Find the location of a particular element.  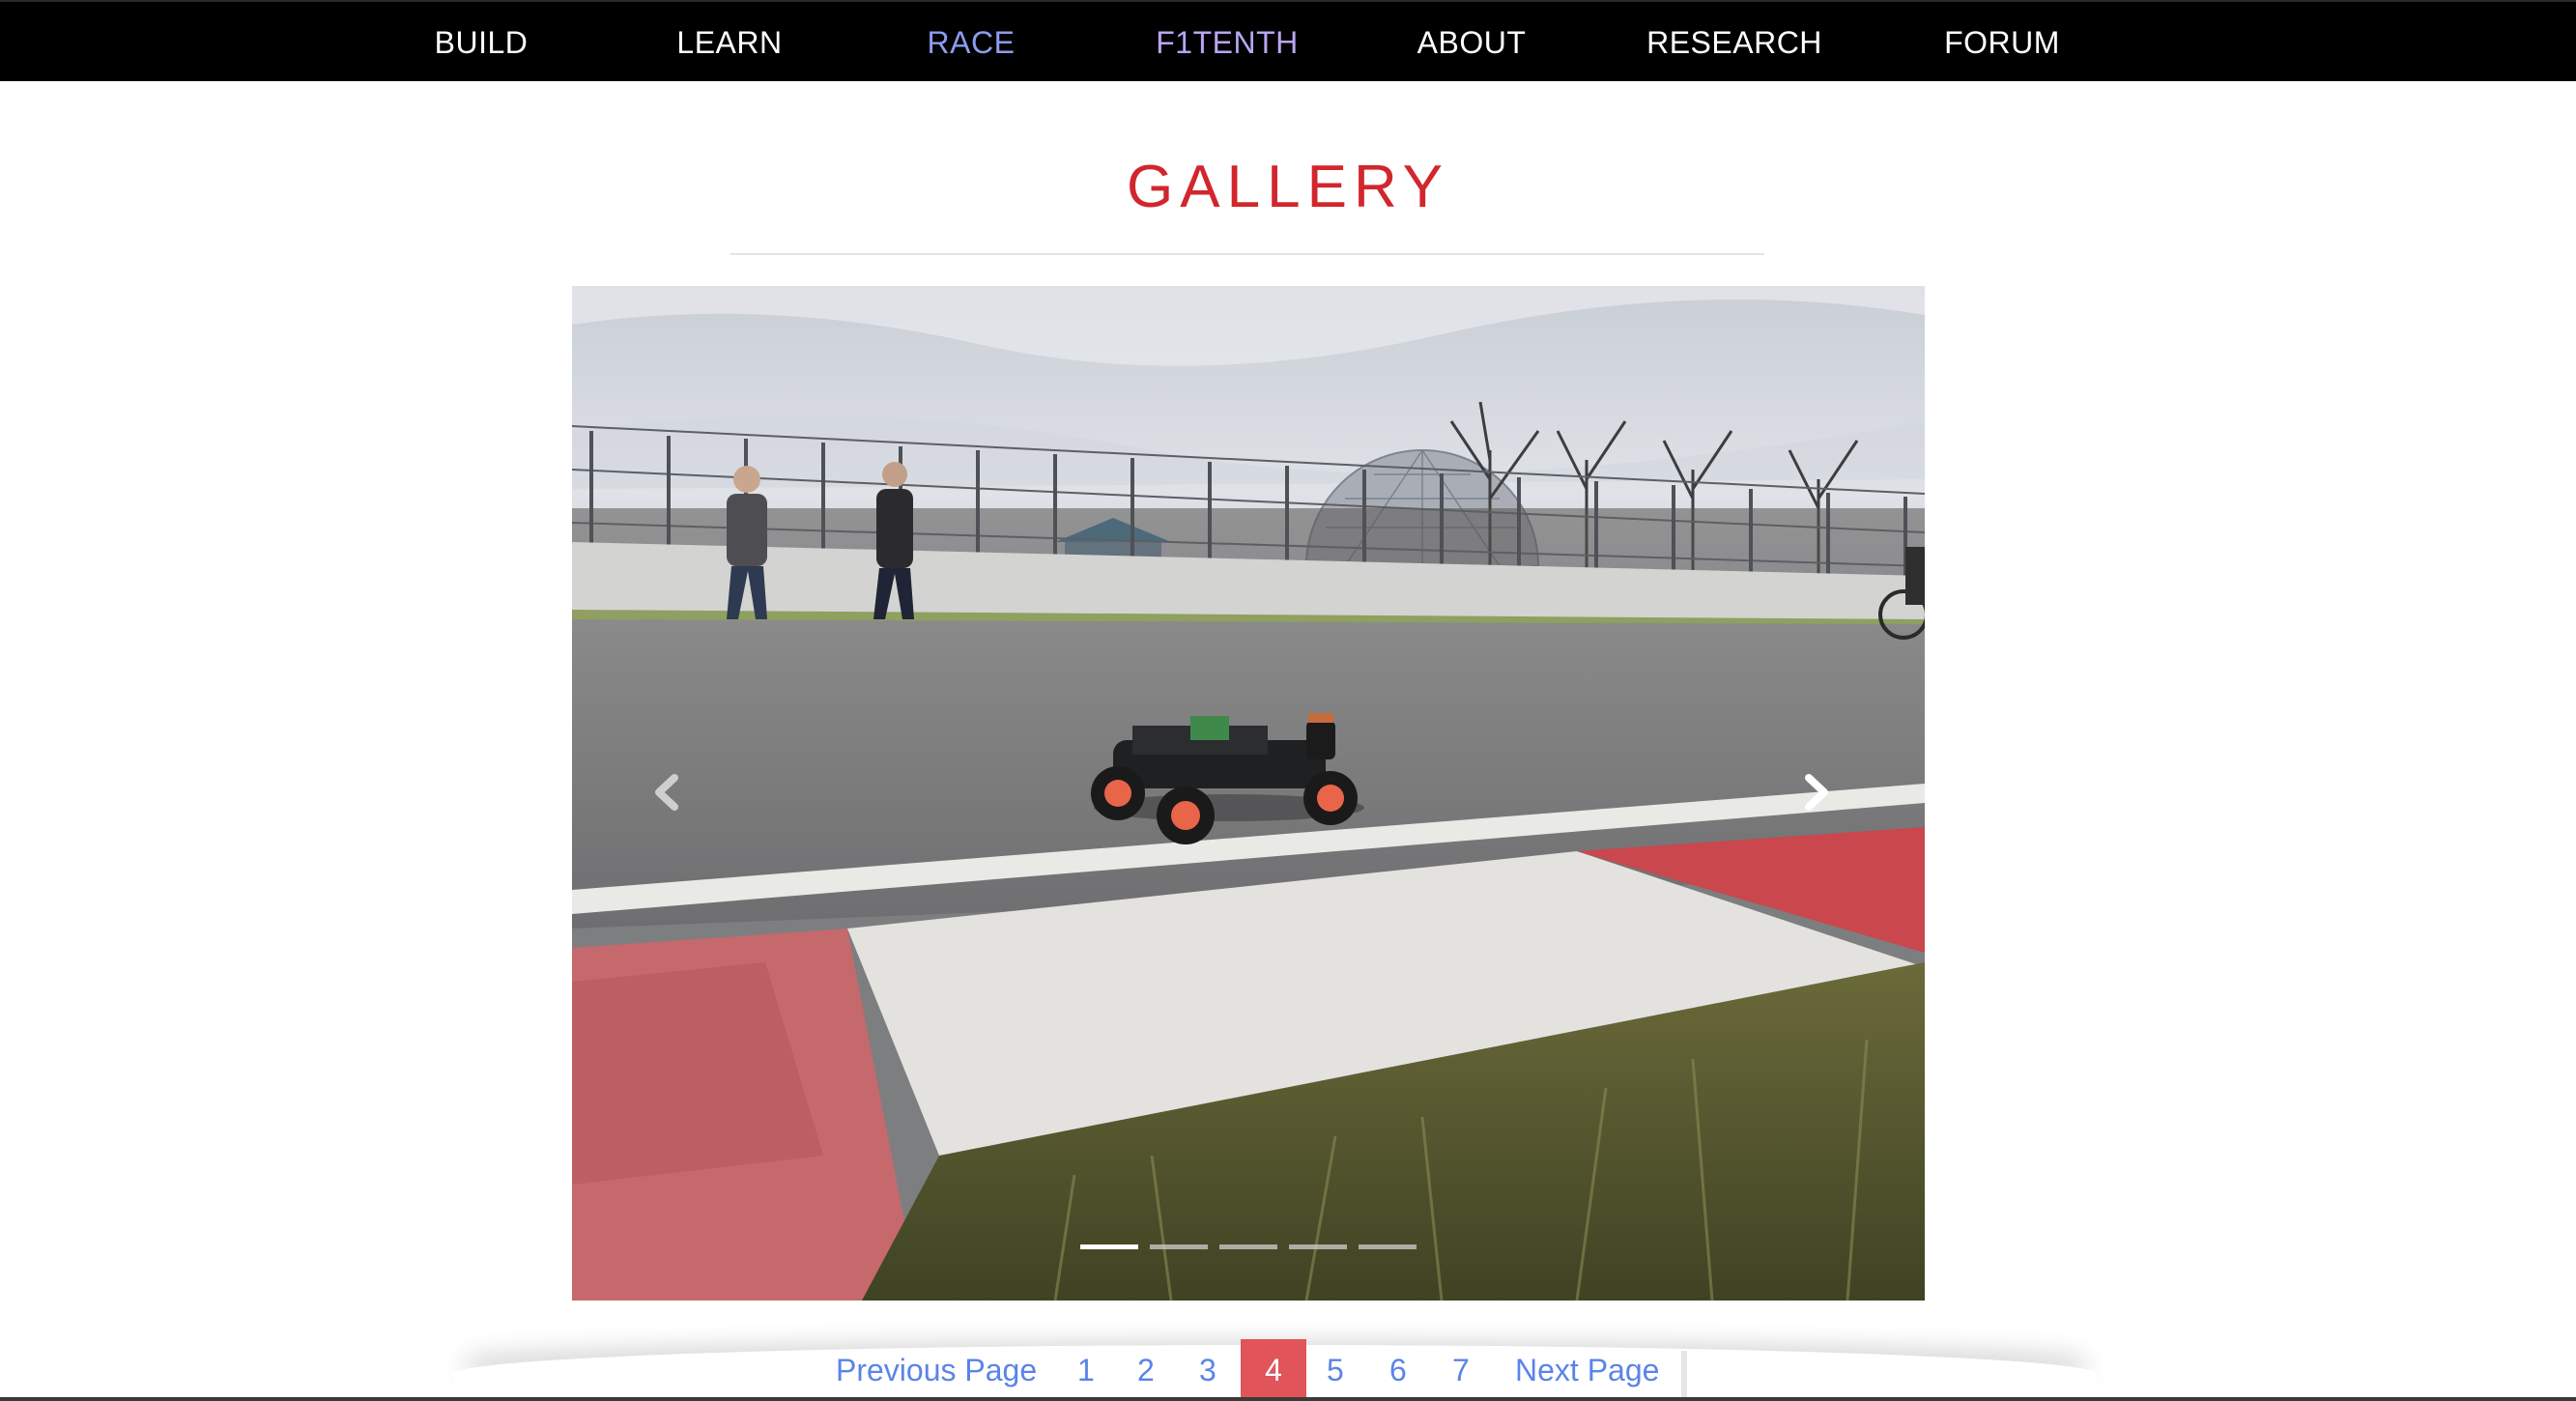

window-bottom-edge is located at coordinates (1288, 1399).